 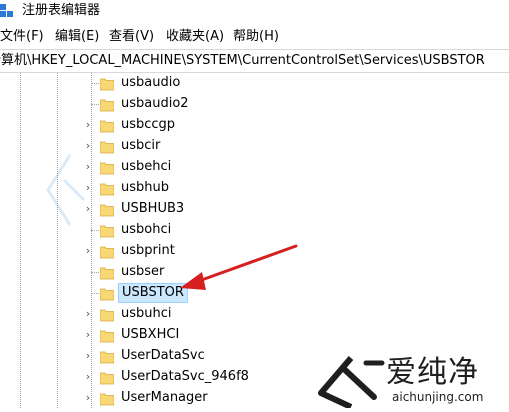 I want to click on window-title: 注册表编辑器, so click(x=61, y=10).